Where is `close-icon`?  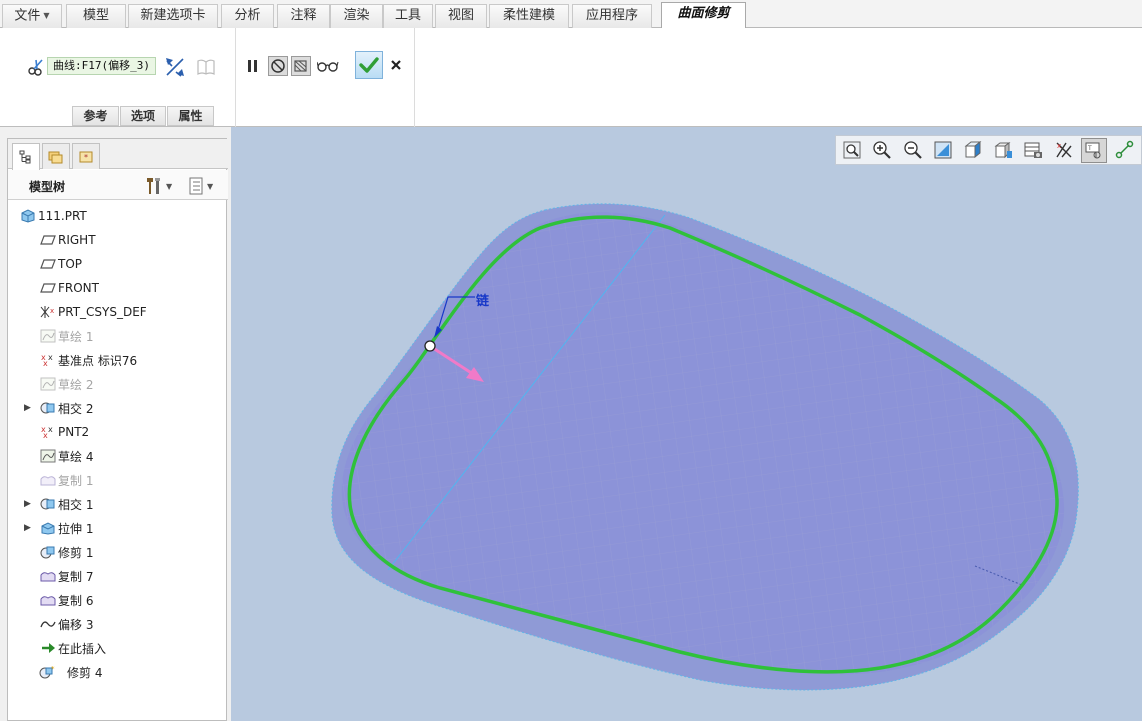 close-icon is located at coordinates (396, 65).